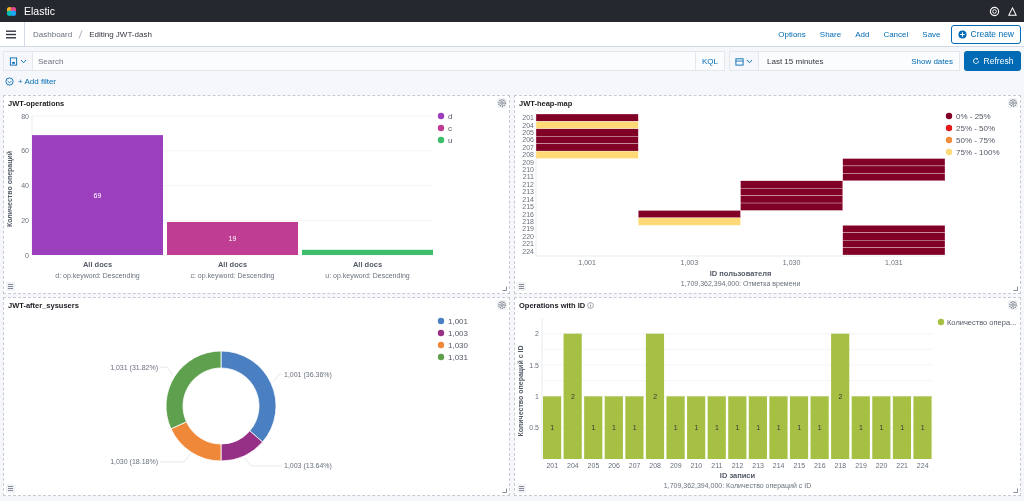 This screenshot has width=1024, height=501. What do you see at coordinates (709, 61) in the screenshot?
I see `kql-button: KQL` at bounding box center [709, 61].